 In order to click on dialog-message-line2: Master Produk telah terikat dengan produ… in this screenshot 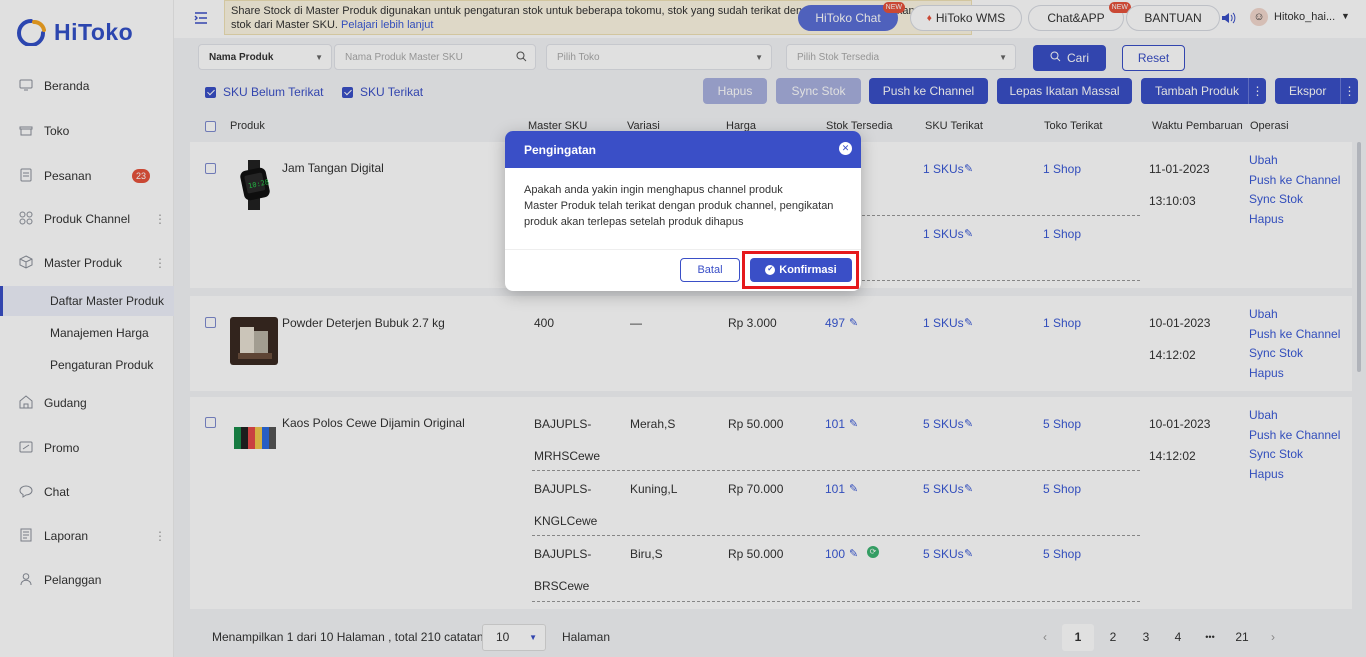, I will do `click(679, 214)`.